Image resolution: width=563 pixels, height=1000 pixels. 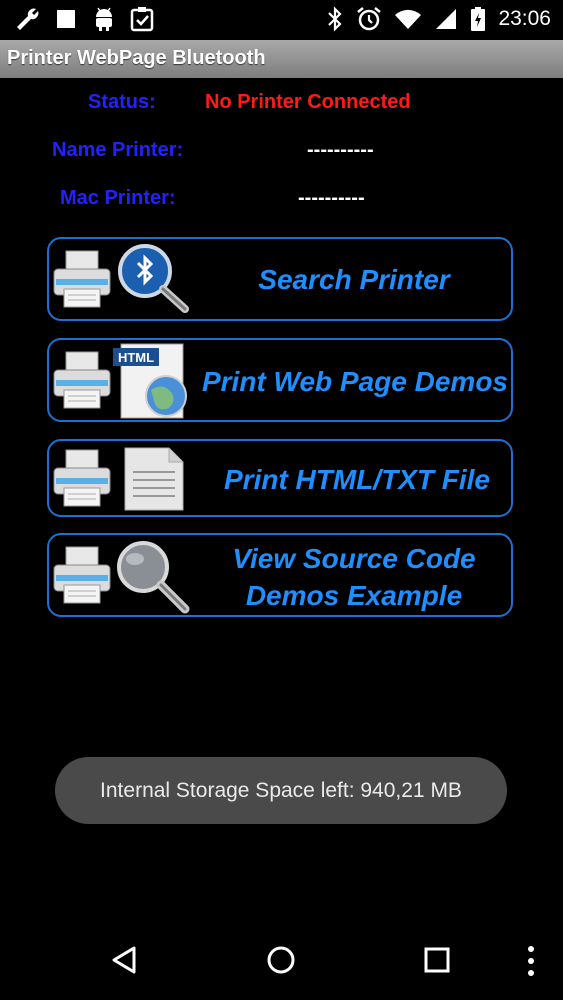 What do you see at coordinates (354, 558) in the screenshot?
I see `view-source-code-label: View Source Code` at bounding box center [354, 558].